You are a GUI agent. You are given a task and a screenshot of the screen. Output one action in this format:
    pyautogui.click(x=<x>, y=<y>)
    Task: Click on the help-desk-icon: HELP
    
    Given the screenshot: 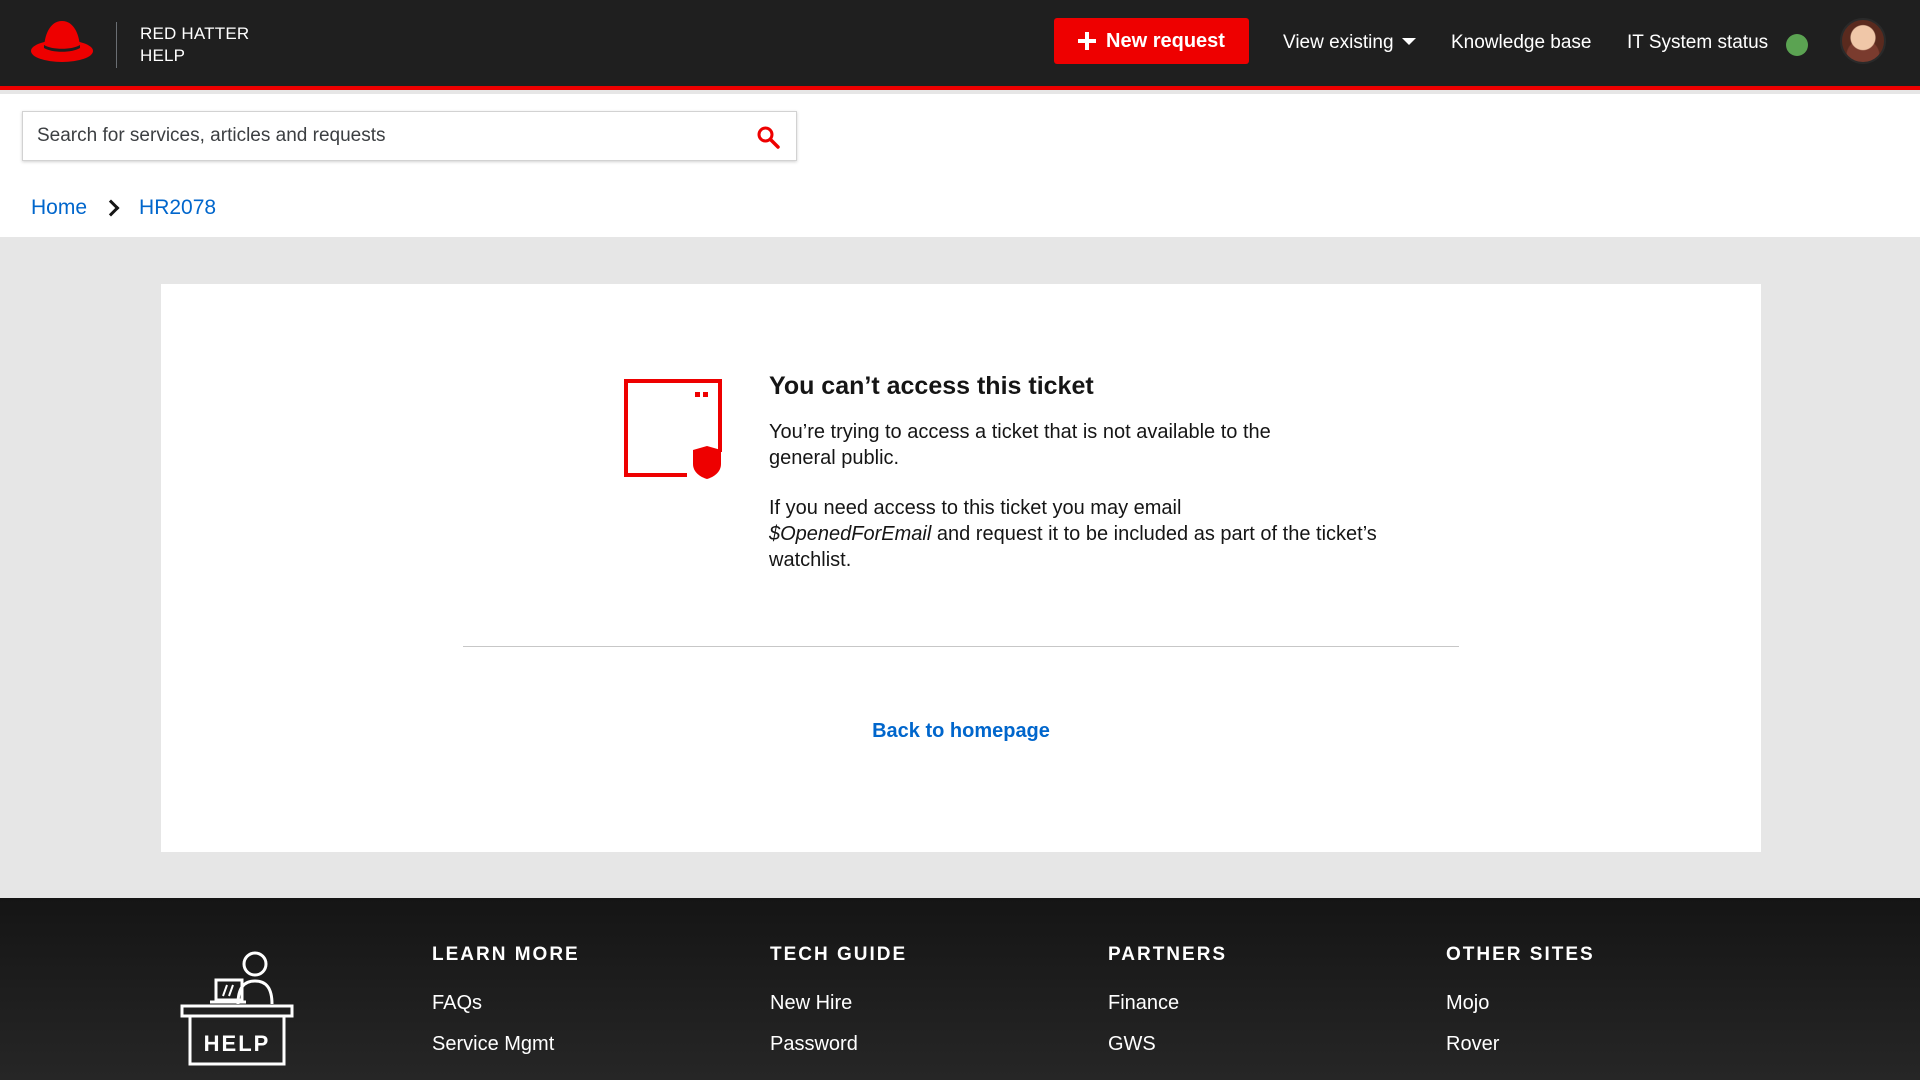 What is the action you would take?
    pyautogui.click(x=237, y=1008)
    